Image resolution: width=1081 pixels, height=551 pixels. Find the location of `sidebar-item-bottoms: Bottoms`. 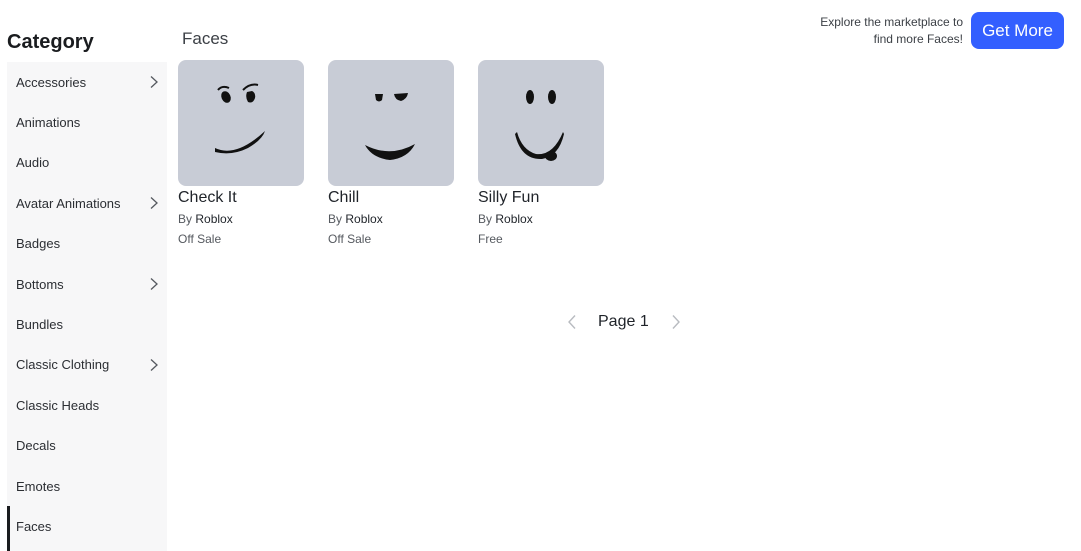

sidebar-item-bottoms: Bottoms is located at coordinates (87, 284).